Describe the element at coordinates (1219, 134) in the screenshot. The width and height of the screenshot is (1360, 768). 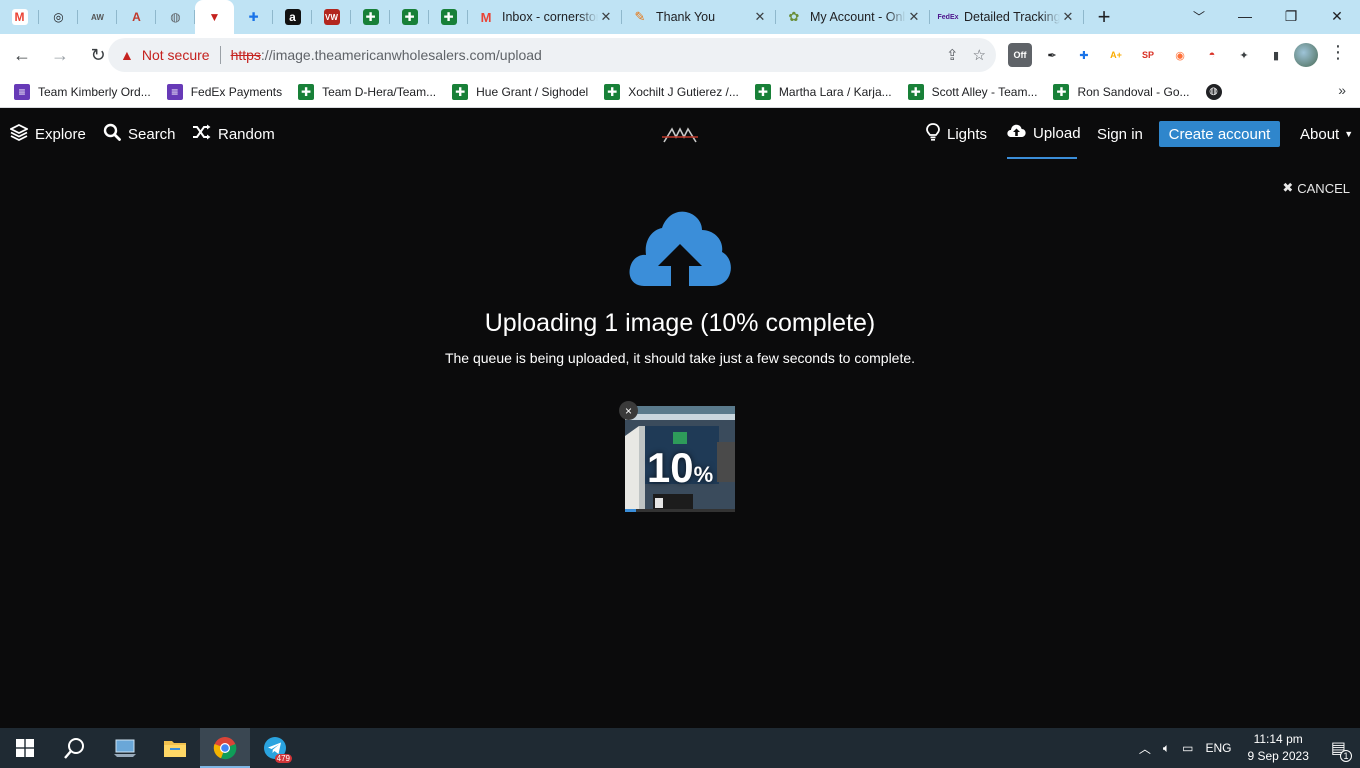
I see `create-account-button: Create account` at that location.